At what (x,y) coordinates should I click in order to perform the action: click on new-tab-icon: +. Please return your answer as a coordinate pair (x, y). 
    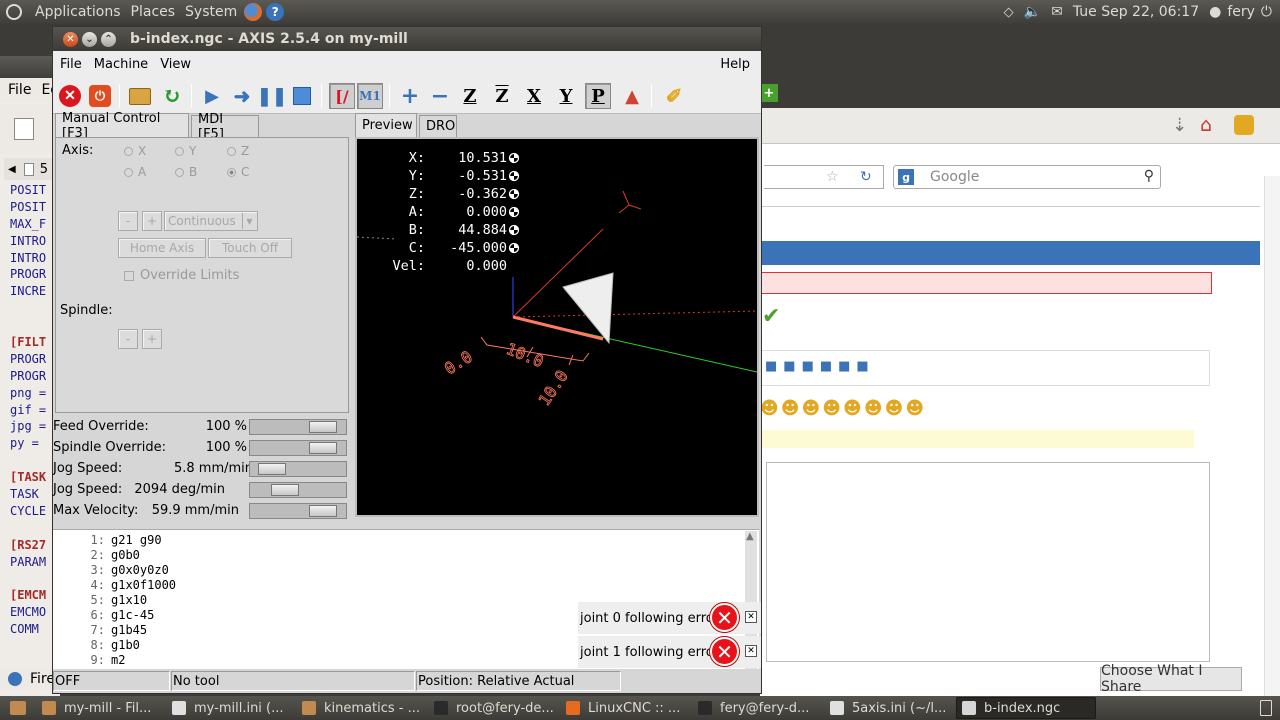
    Looking at the image, I should click on (769, 93).